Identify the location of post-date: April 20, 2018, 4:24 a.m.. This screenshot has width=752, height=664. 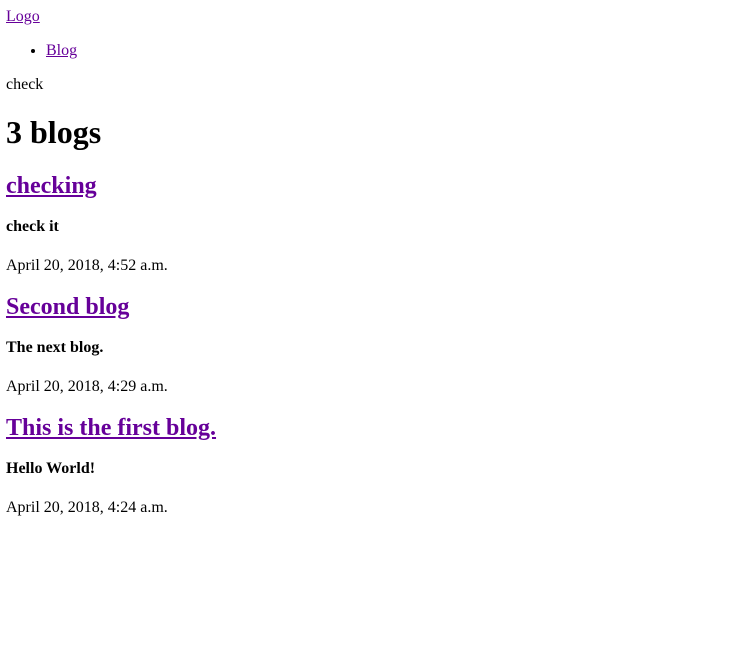
(87, 507).